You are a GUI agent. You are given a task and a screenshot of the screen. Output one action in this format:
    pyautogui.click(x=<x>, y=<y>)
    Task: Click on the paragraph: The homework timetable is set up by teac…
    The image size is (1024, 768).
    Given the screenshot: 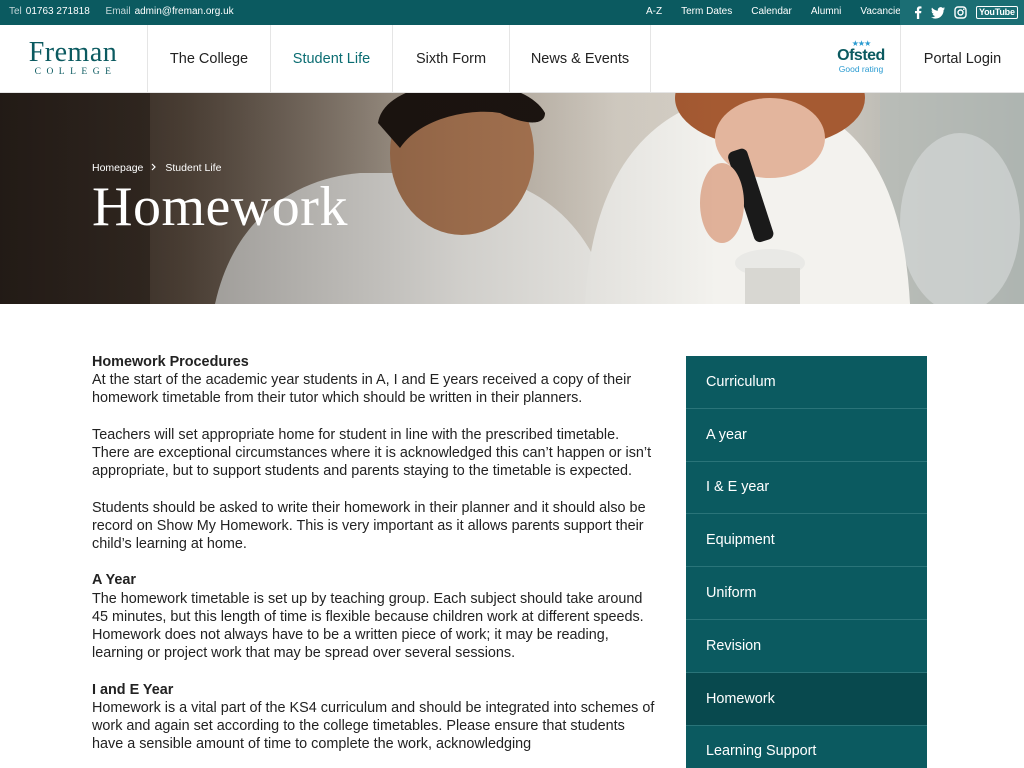 What is the action you would take?
    pyautogui.click(x=368, y=626)
    